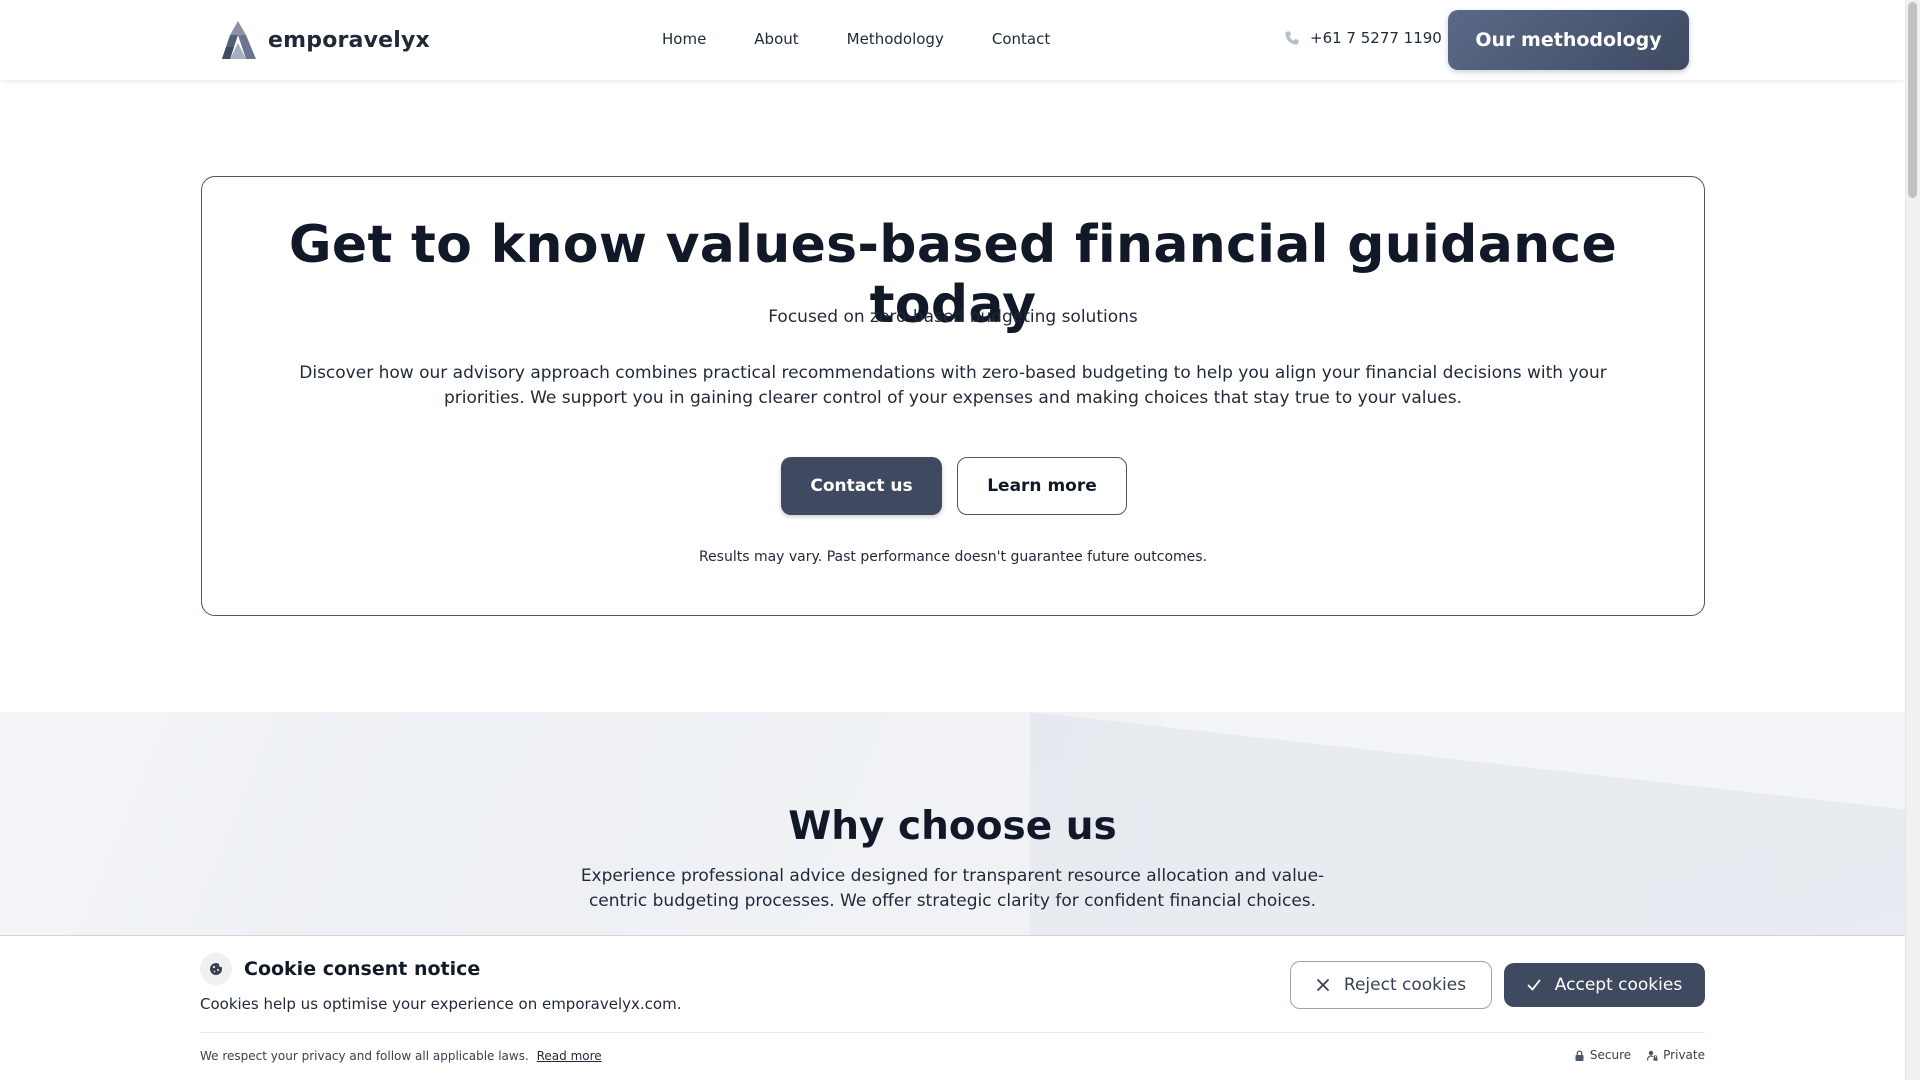  What do you see at coordinates (1912, 540) in the screenshot?
I see `page-scrollbar` at bounding box center [1912, 540].